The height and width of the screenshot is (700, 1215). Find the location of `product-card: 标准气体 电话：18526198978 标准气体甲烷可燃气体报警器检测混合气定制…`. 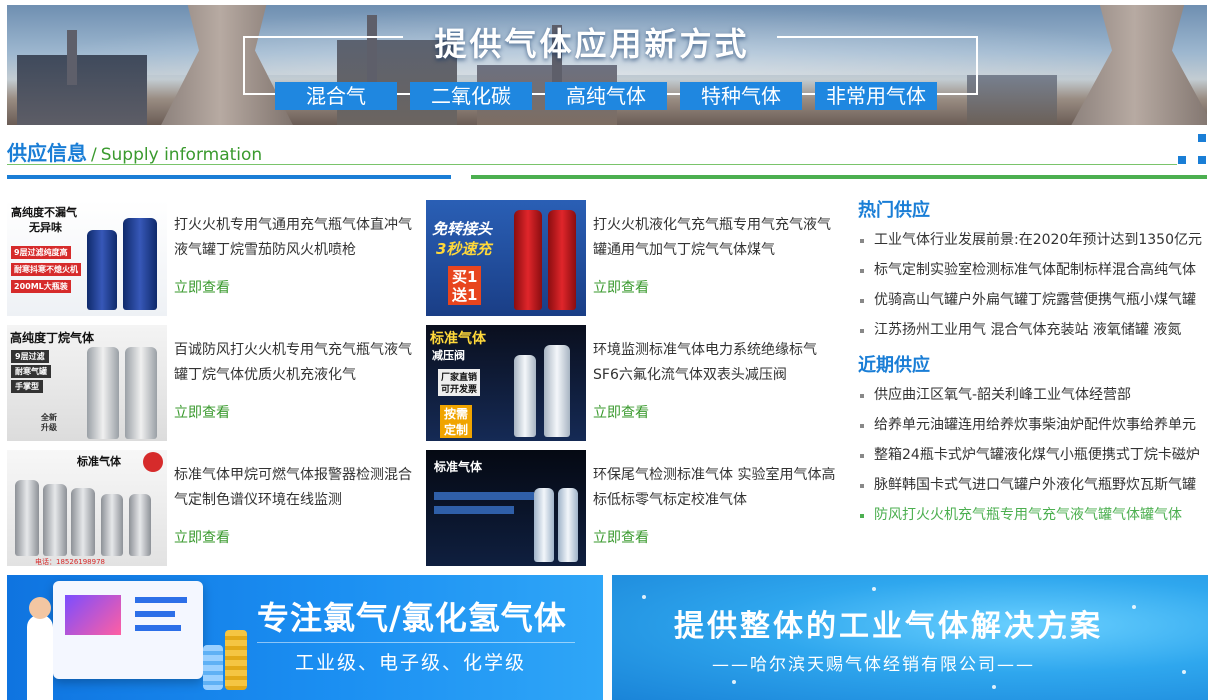

product-card: 标准气体 电话：18526198978 标准气体甲烷可燃气体报警器检测混合气定制… is located at coordinates (213, 508).